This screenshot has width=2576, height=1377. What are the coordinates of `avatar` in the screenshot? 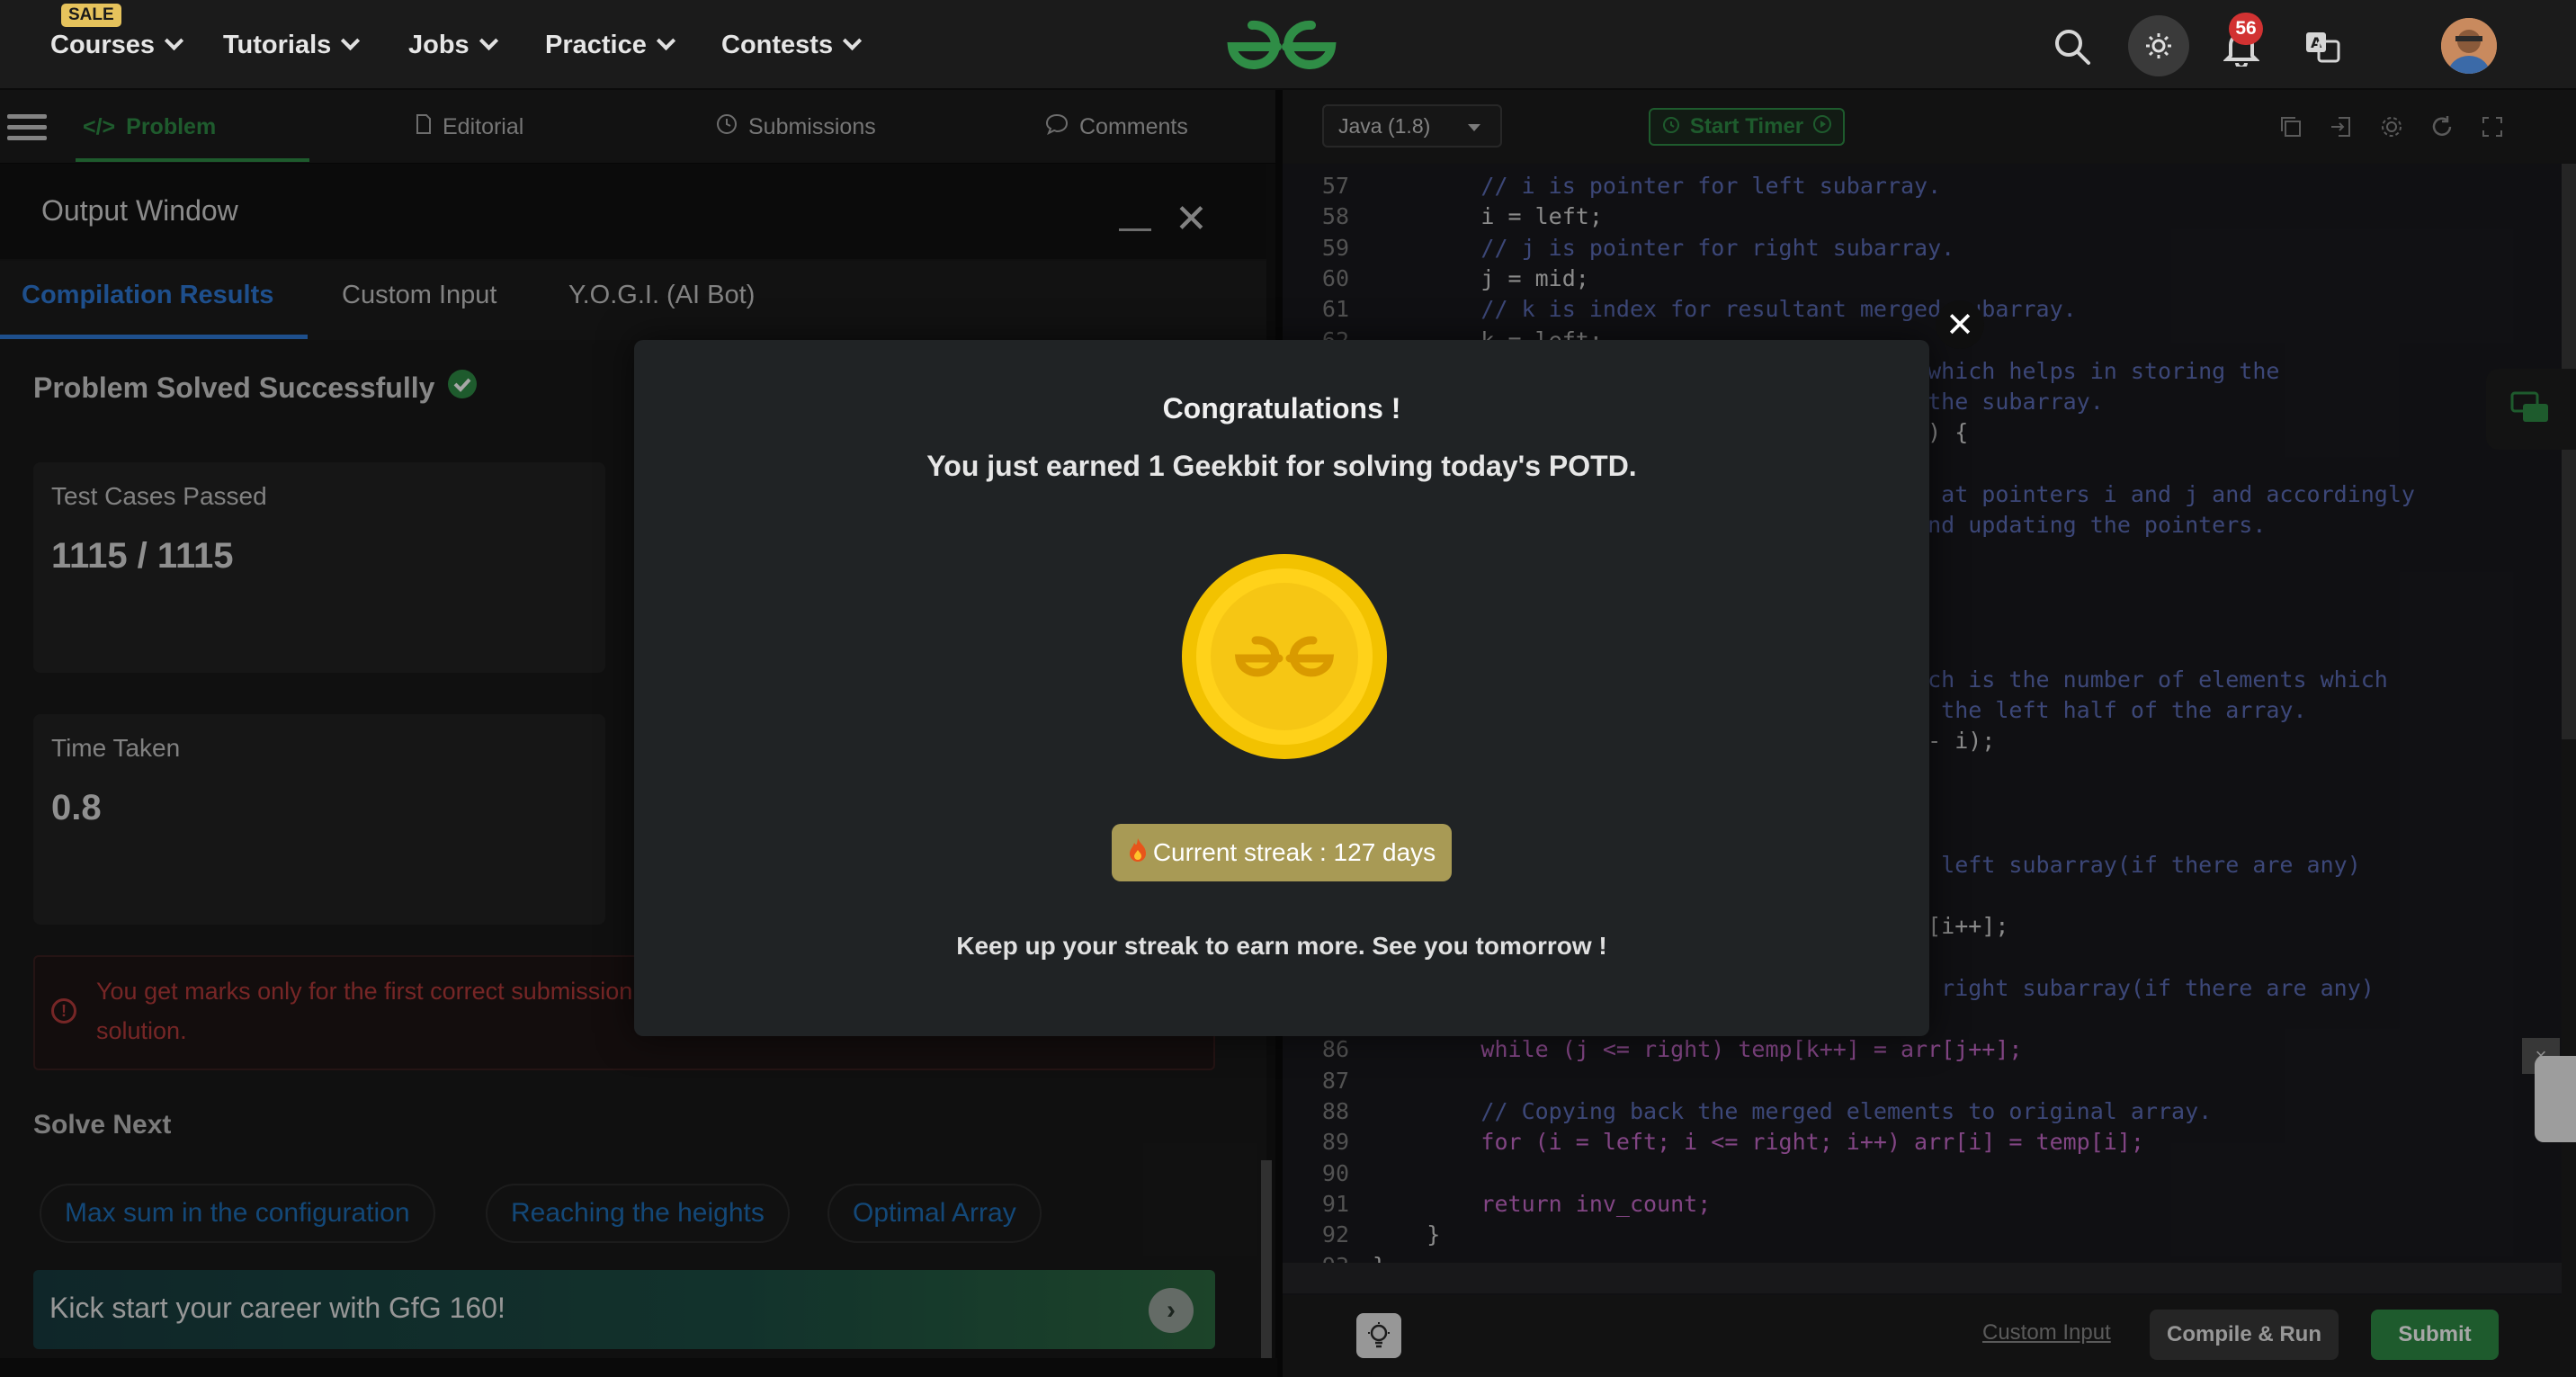 It's located at (2469, 46).